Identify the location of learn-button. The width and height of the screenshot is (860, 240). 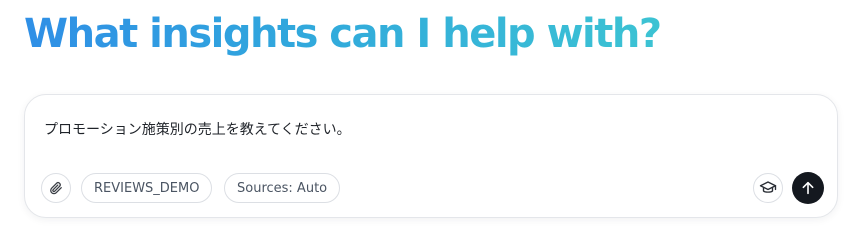
(768, 188).